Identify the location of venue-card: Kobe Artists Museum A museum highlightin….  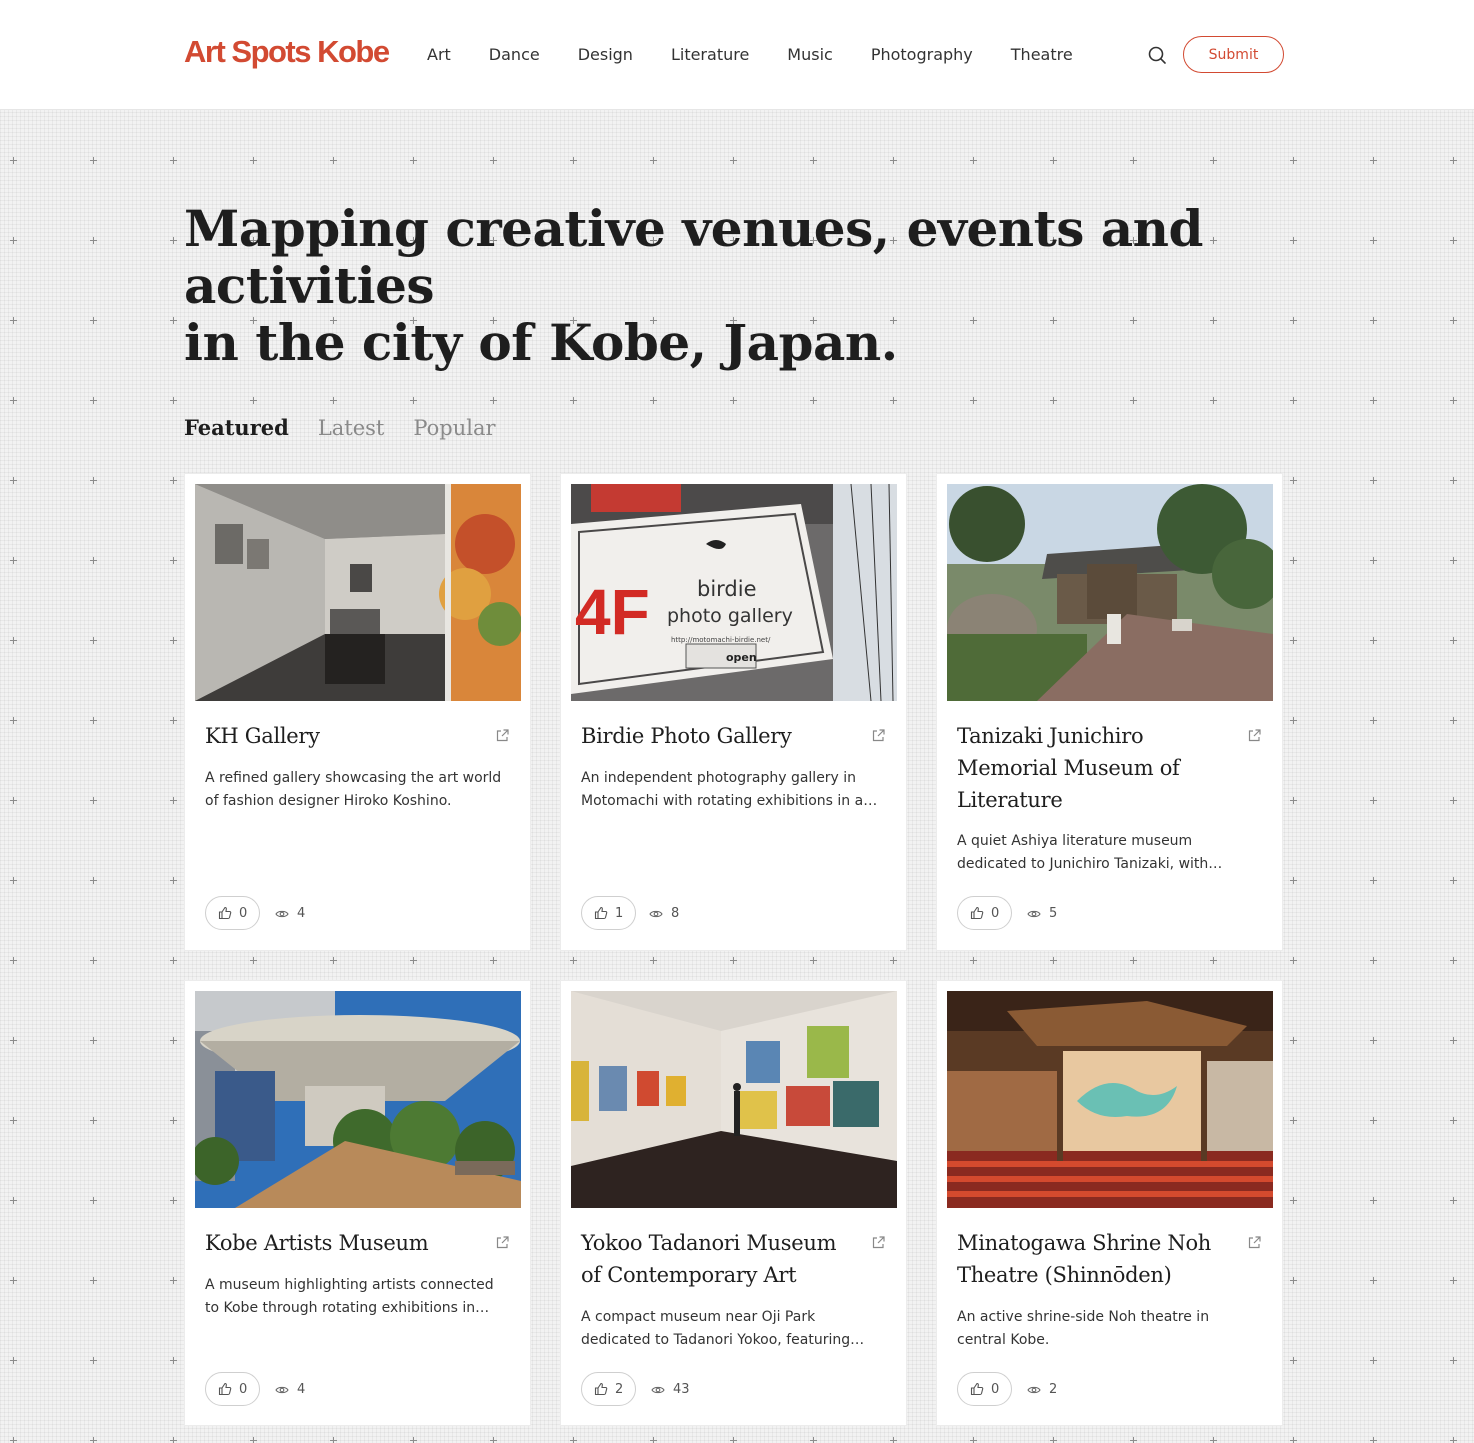
(357, 1203).